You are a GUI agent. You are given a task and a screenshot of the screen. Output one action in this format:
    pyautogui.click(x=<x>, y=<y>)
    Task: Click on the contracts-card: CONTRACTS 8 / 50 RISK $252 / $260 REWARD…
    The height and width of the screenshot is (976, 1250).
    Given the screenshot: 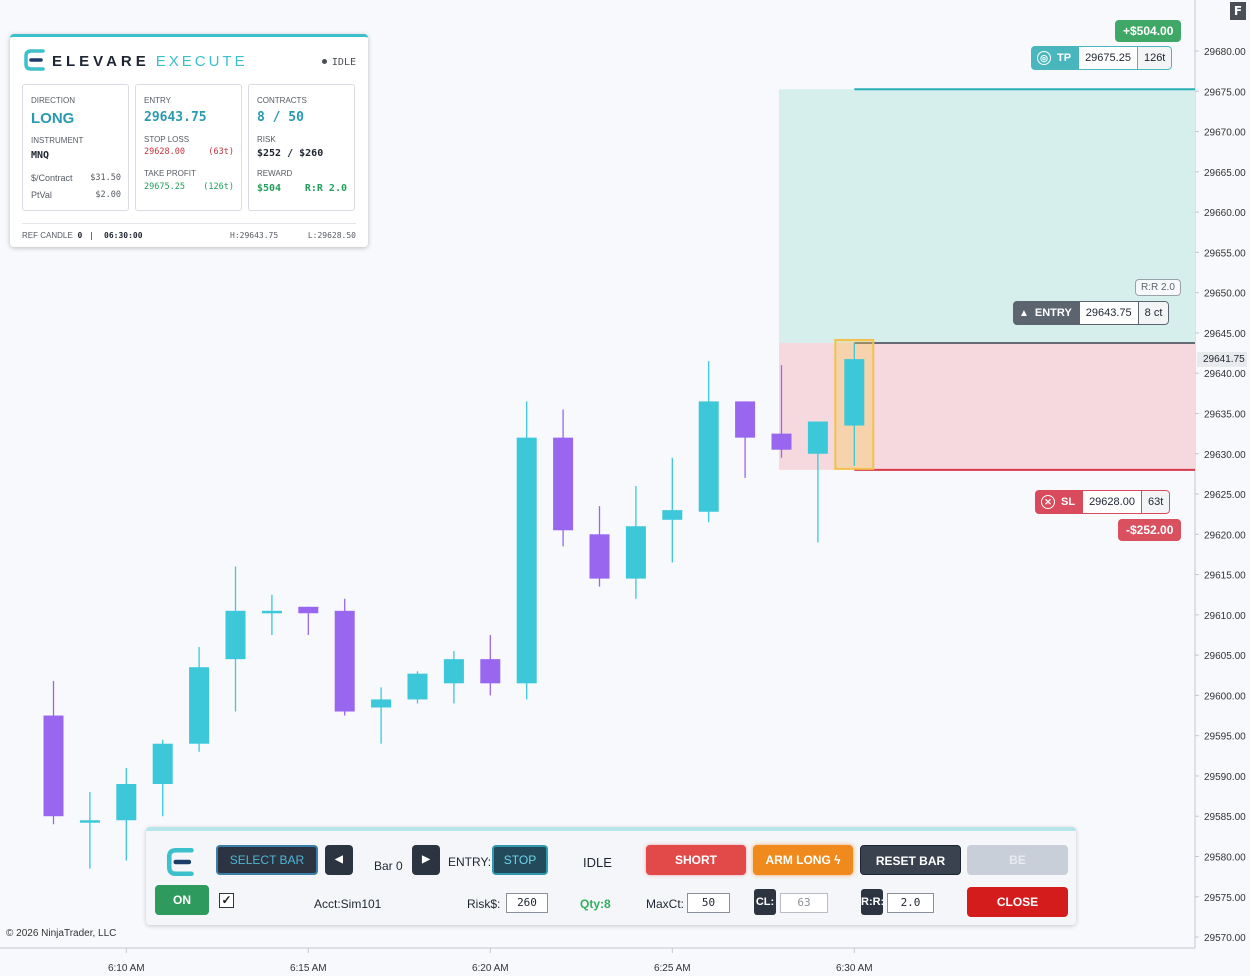 What is the action you would take?
    pyautogui.click(x=301, y=147)
    